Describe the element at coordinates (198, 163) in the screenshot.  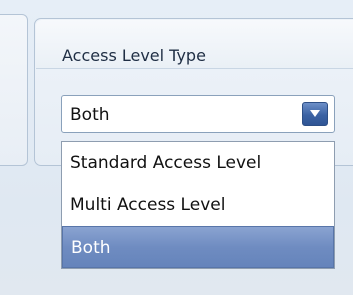
I see `option-standard-access-level: Standard Access Level` at that location.